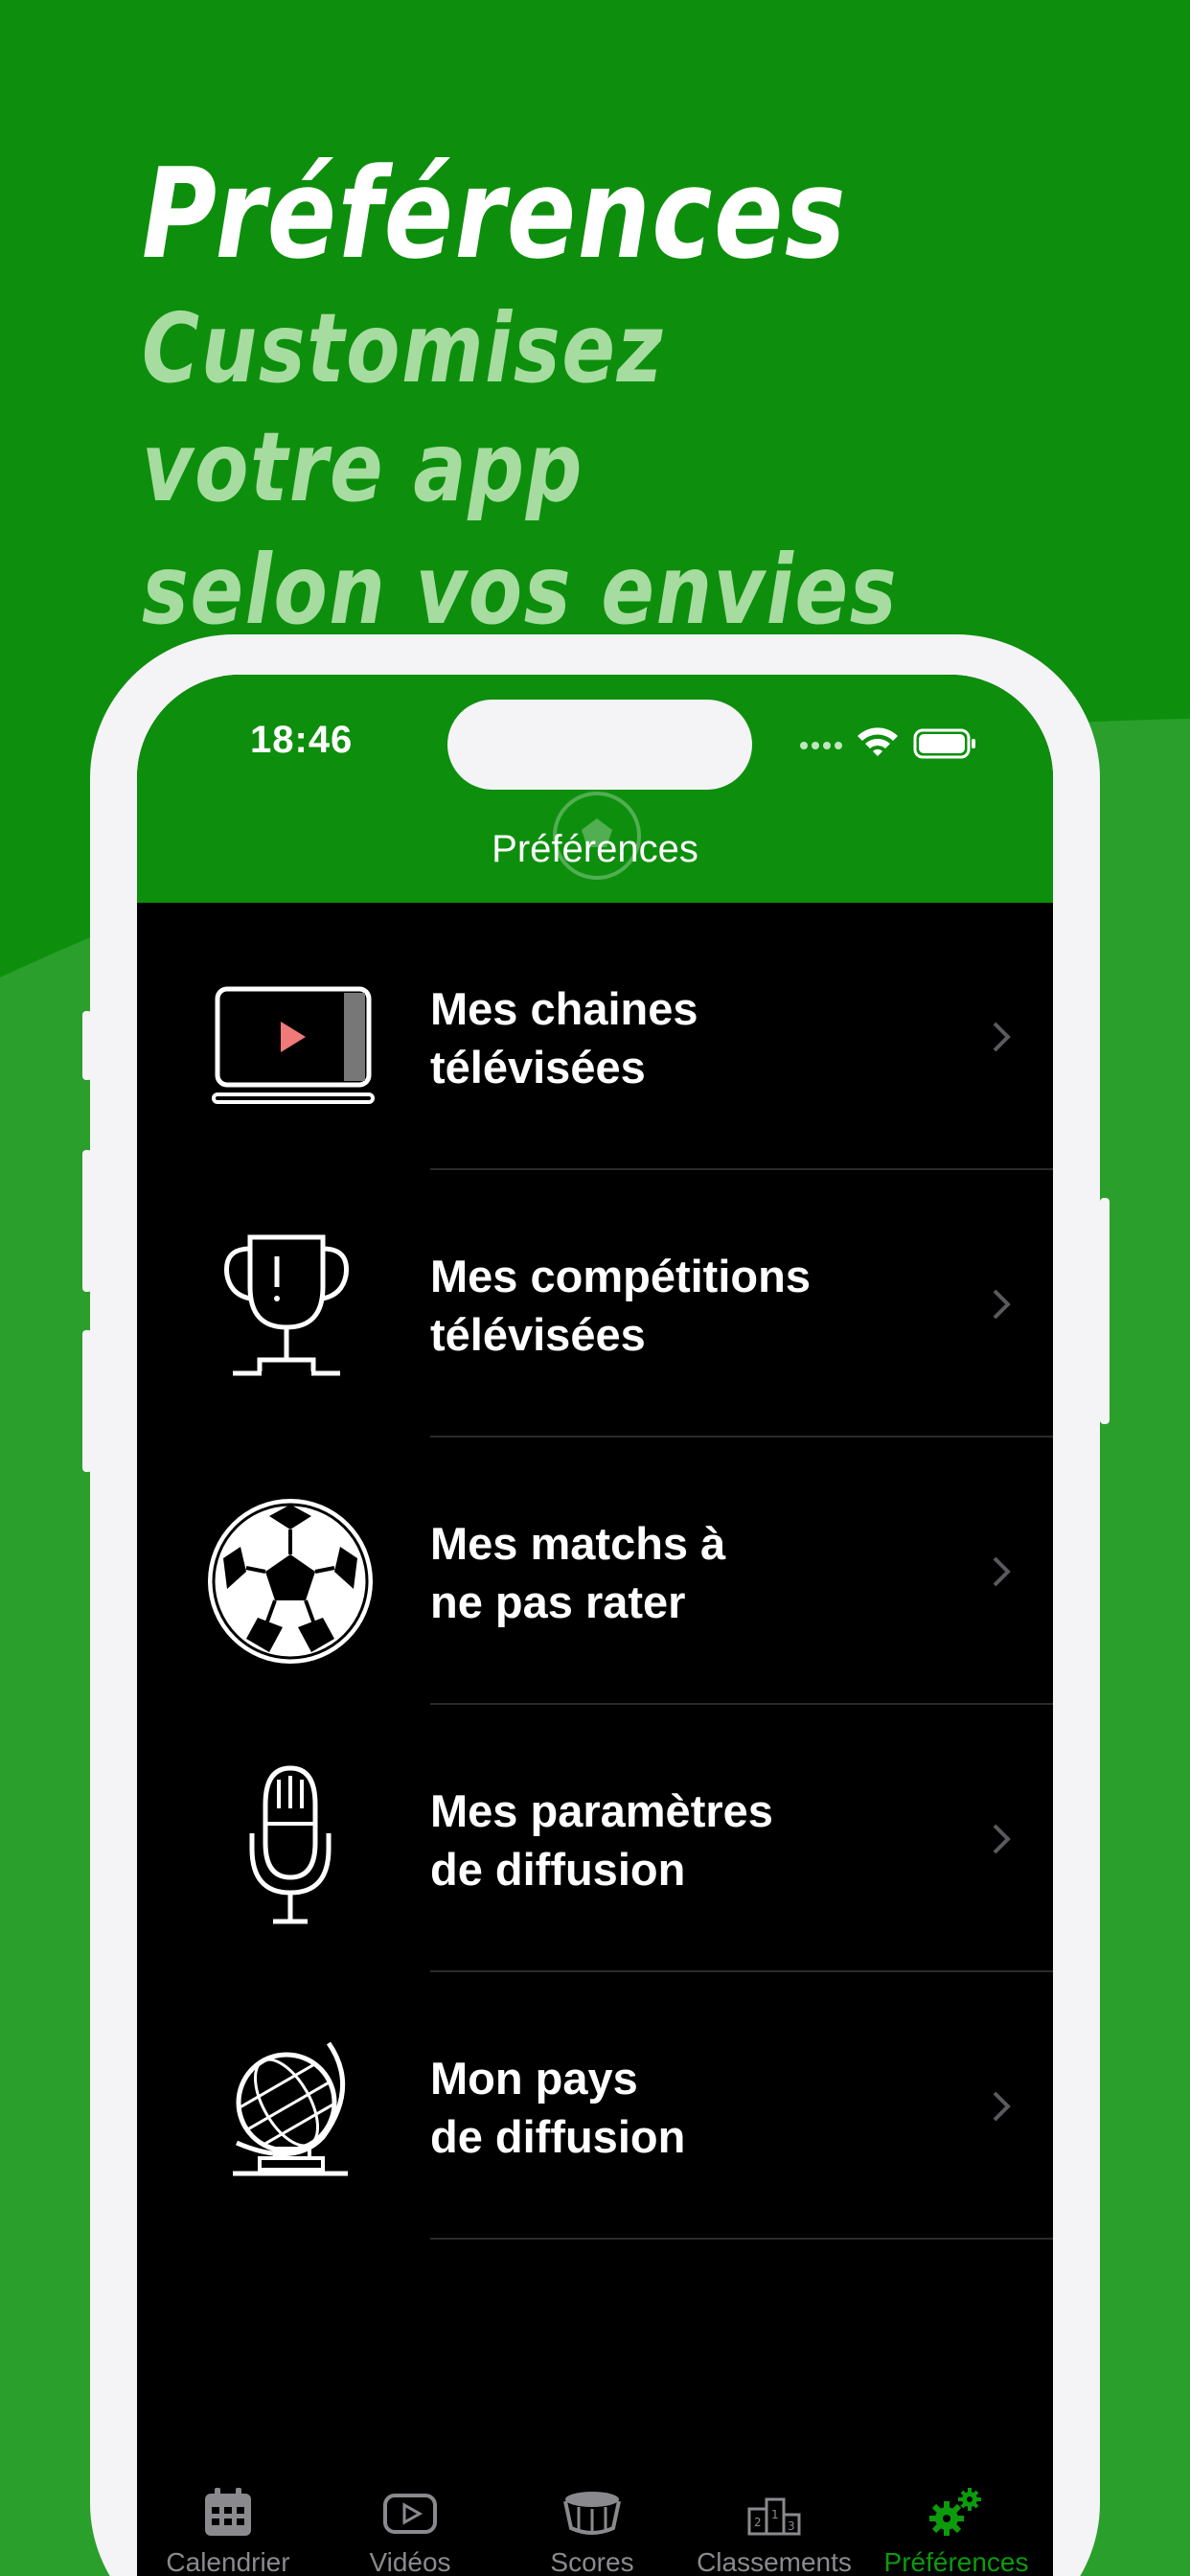 The image size is (1190, 2576). Describe the element at coordinates (821, 745) in the screenshot. I see `signal-dots-icon` at that location.